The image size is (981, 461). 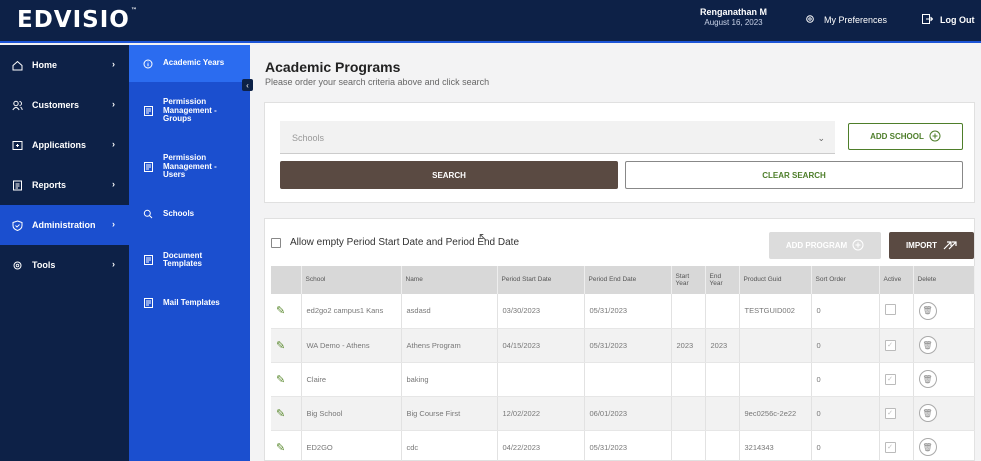 What do you see at coordinates (541, 445) in the screenshot?
I see `cell-period-start: 04/22/2023` at bounding box center [541, 445].